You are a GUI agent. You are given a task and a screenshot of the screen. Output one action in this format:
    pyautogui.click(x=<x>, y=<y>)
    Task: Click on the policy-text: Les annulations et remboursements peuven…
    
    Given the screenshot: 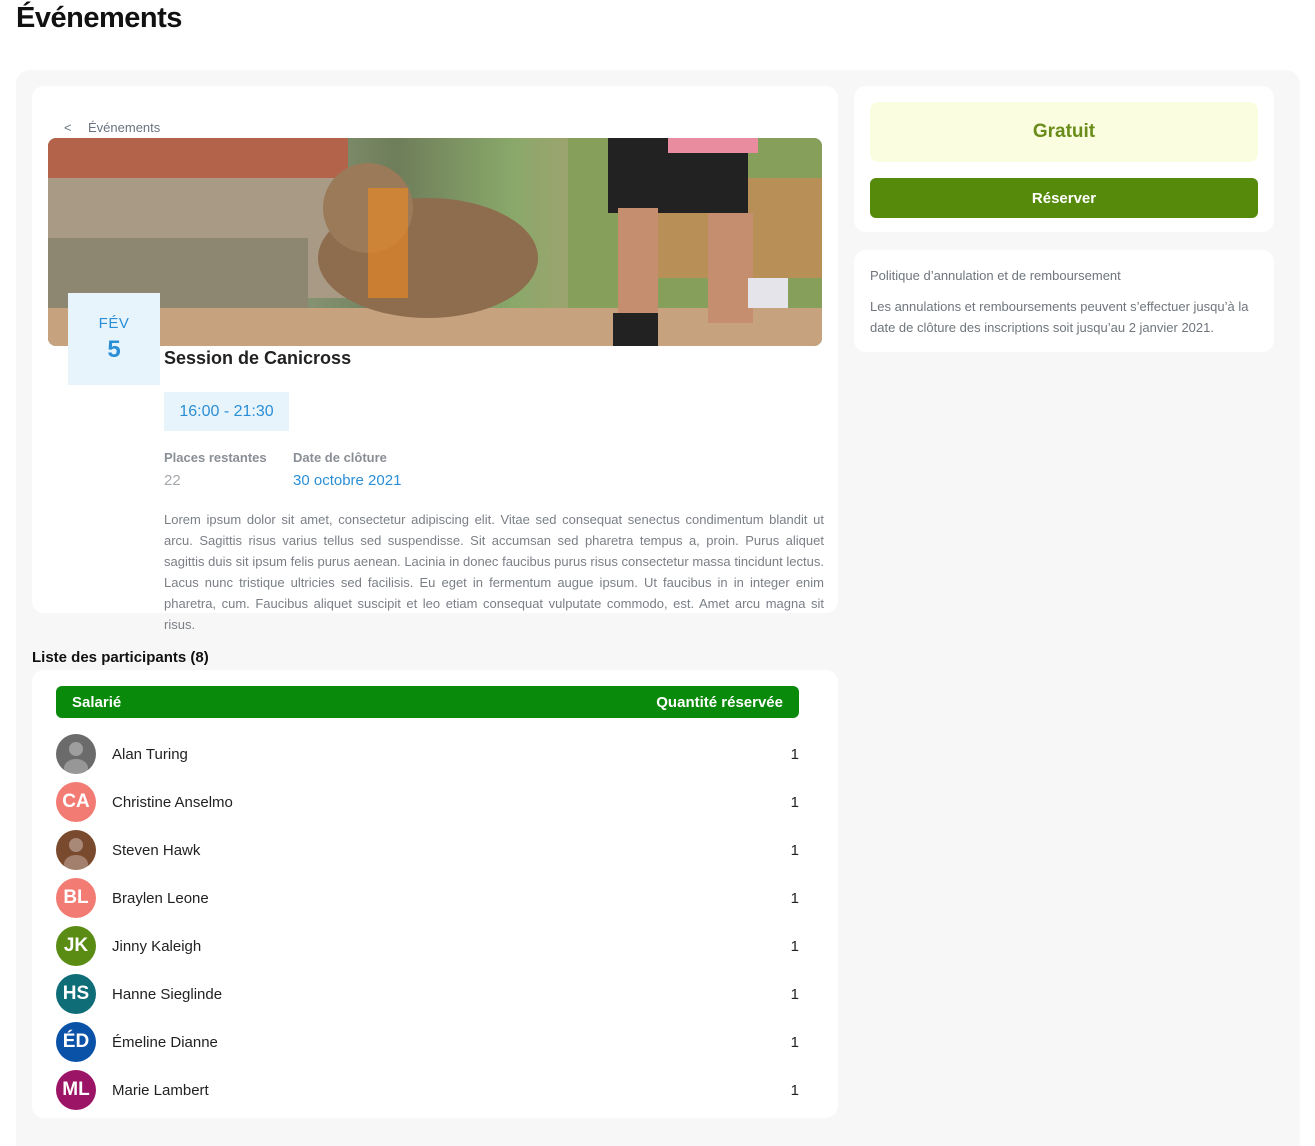 What is the action you would take?
    pyautogui.click(x=1059, y=317)
    